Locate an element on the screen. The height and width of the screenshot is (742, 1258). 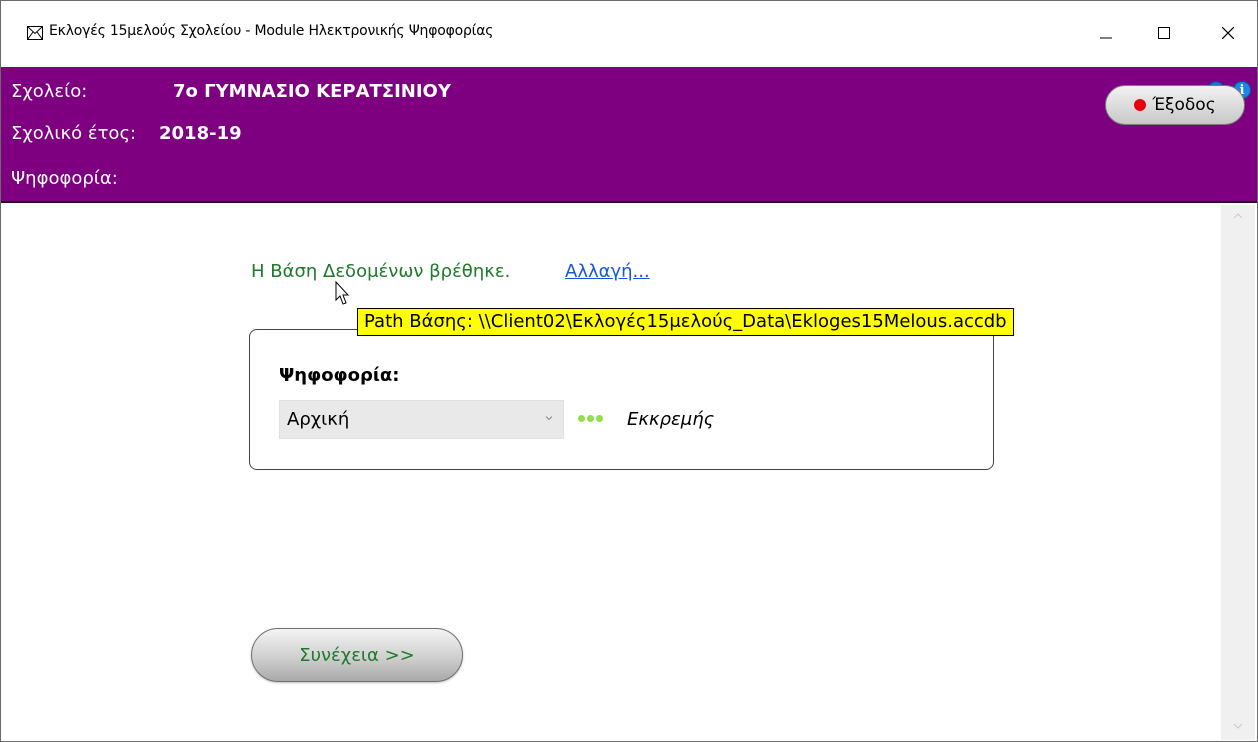
vote-status-text: Εκκρεμής is located at coordinates (671, 419).